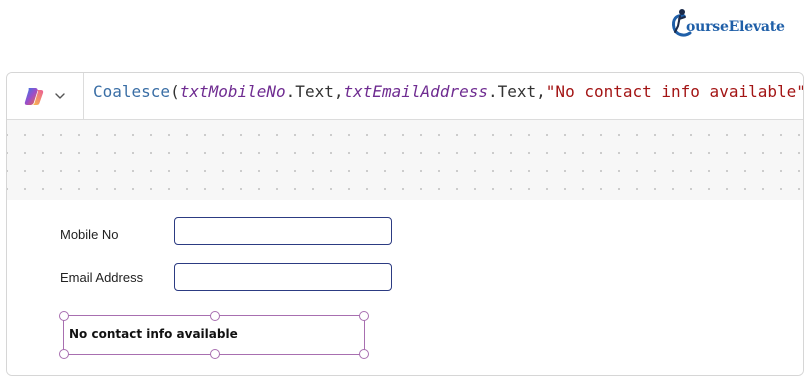 Image resolution: width=812 pixels, height=382 pixels. What do you see at coordinates (512, 91) in the screenshot?
I see `formula-arg2-property: .Text` at bounding box center [512, 91].